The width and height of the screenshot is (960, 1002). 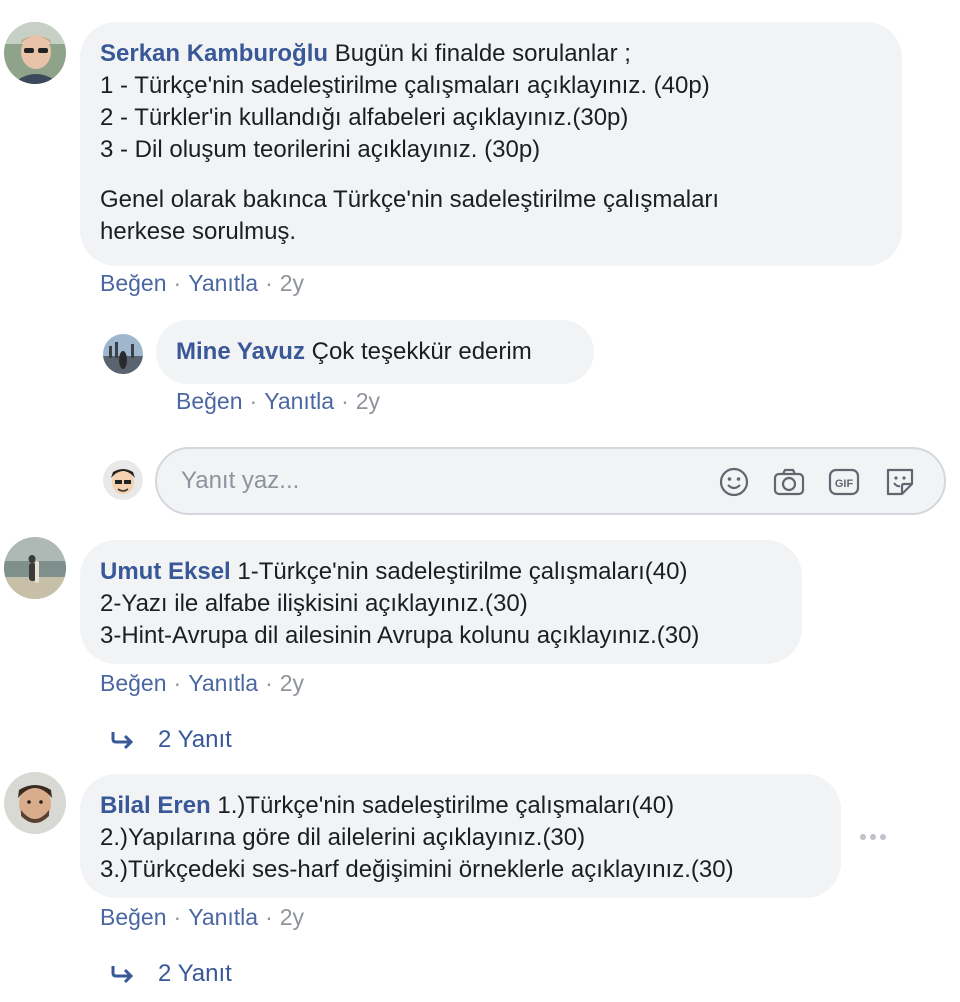 I want to click on comment-text: herkese sorulmuş., so click(x=198, y=231).